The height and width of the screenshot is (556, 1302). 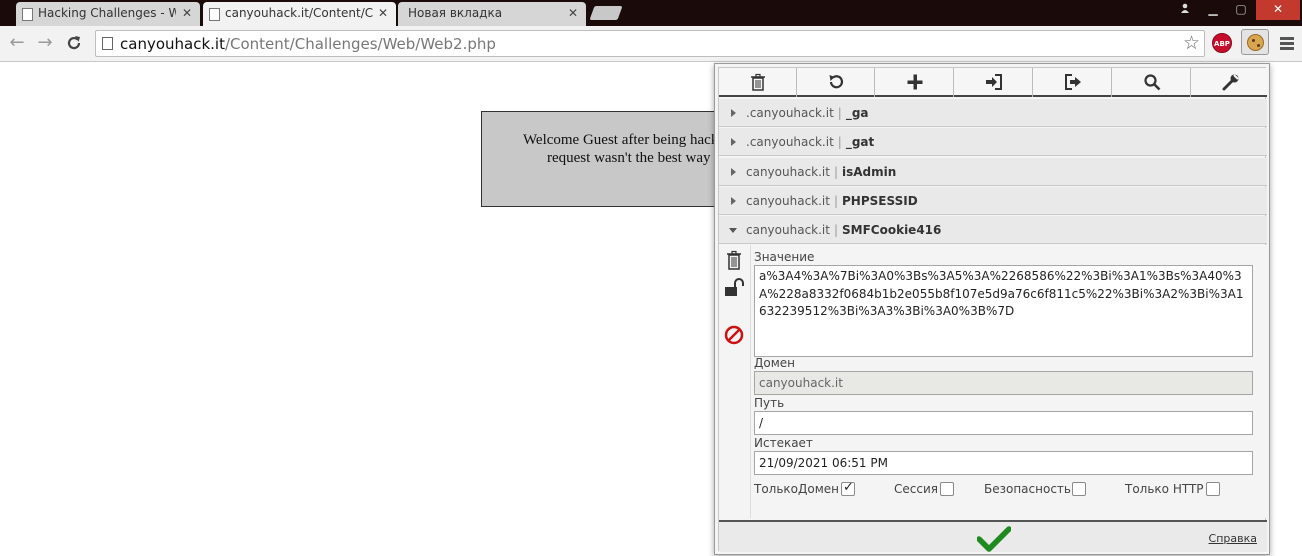 What do you see at coordinates (1222, 43) in the screenshot?
I see `adblock-plus-icon: ABP` at bounding box center [1222, 43].